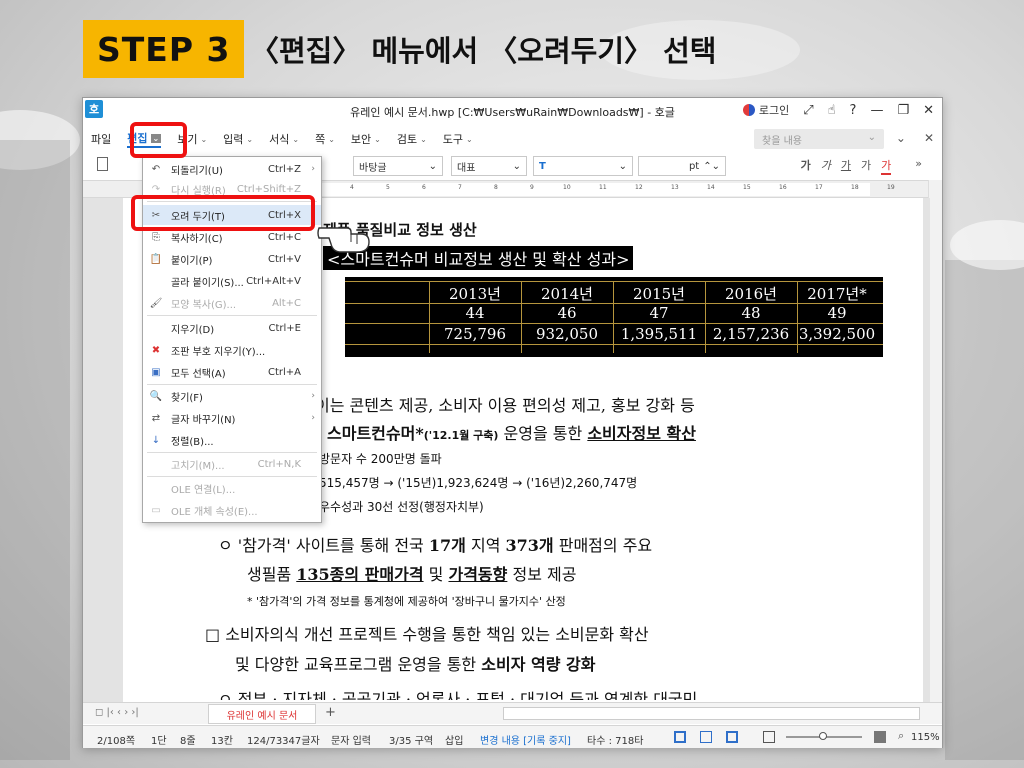  Describe the element at coordinates (525, 739) in the screenshot. I see `status-track-changes: 변경 내용 [기록 중지]` at that location.